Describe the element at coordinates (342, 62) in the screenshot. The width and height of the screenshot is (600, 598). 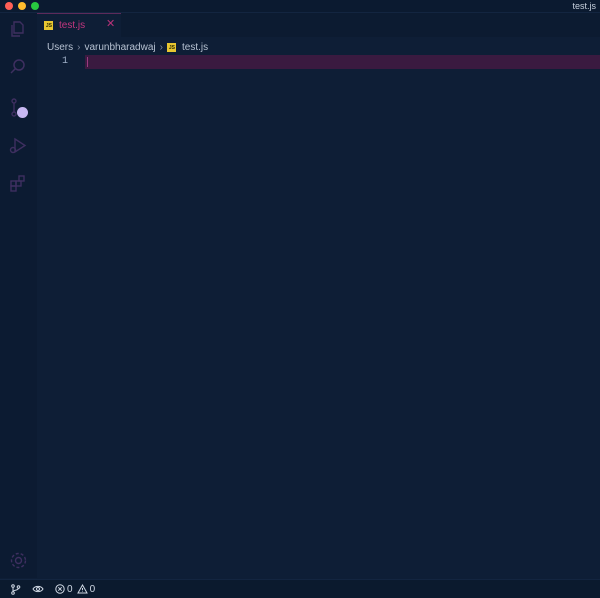
I see `current-line-highlight` at that location.